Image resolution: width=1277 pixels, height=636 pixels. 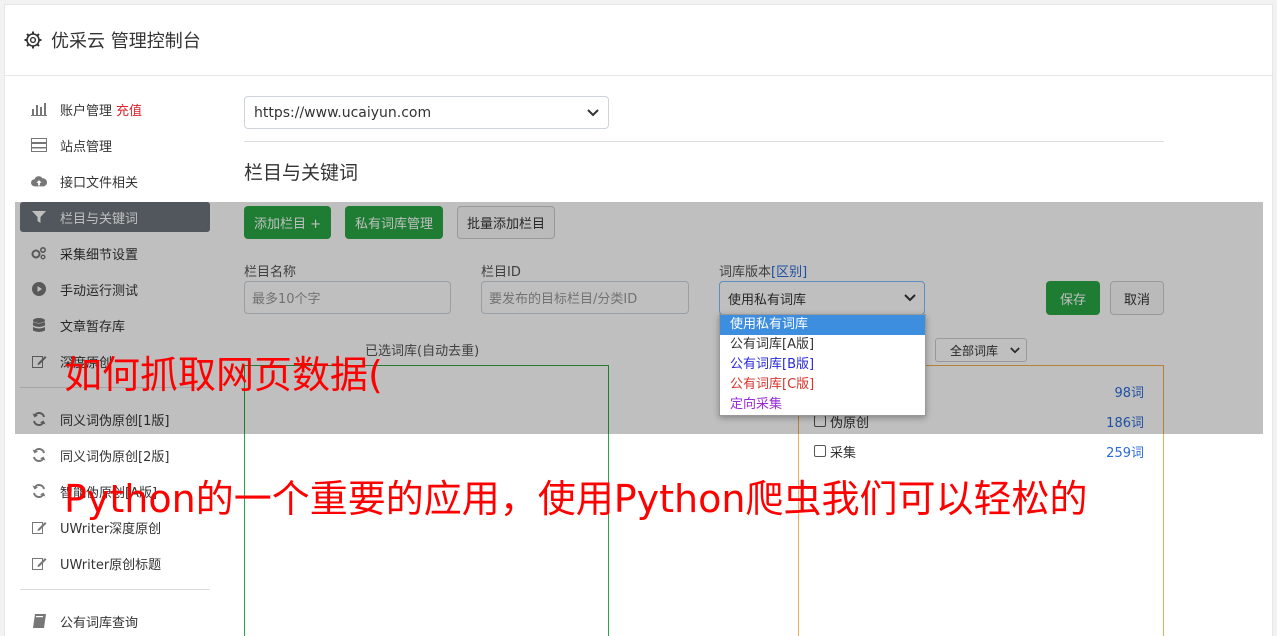 I want to click on version-dropdown: 使用私有词库 公有词库[A版] 公有词库[B版] 公有词库[C版] 定向采集, so click(x=822, y=365).